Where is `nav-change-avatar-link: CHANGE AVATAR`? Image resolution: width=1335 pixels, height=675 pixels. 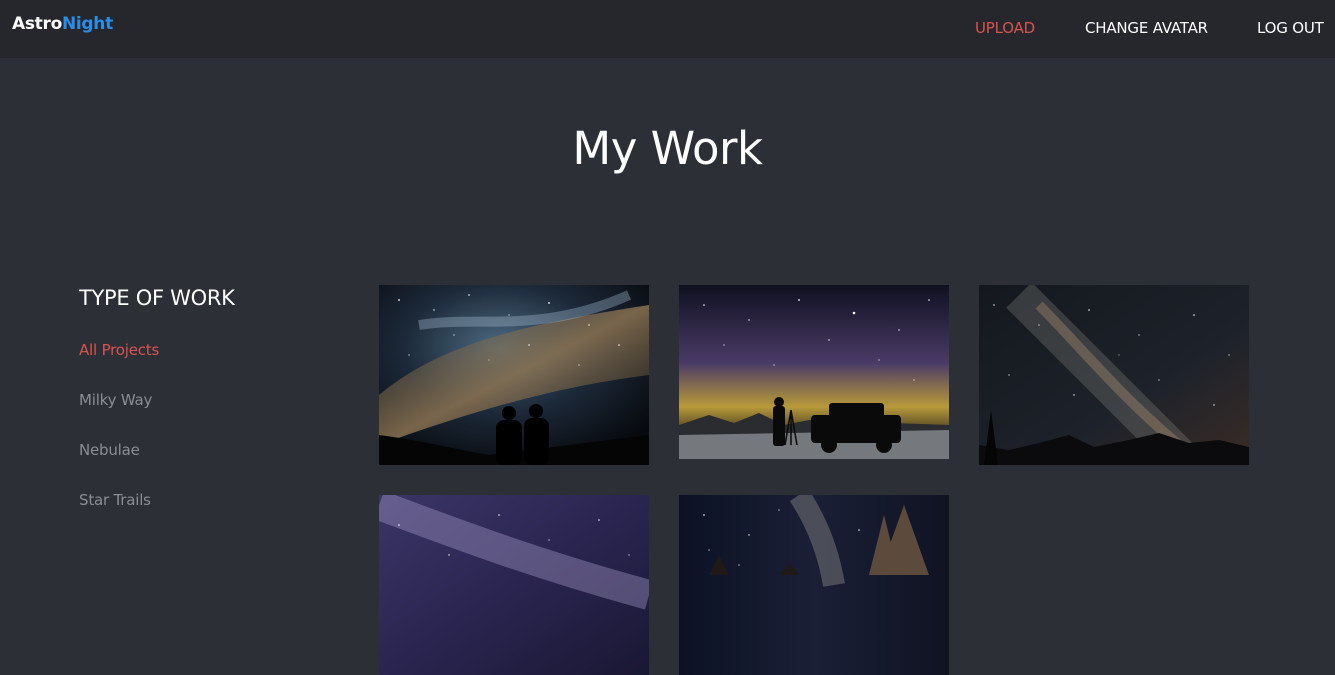
nav-change-avatar-link: CHANGE AVATAR is located at coordinates (1146, 28).